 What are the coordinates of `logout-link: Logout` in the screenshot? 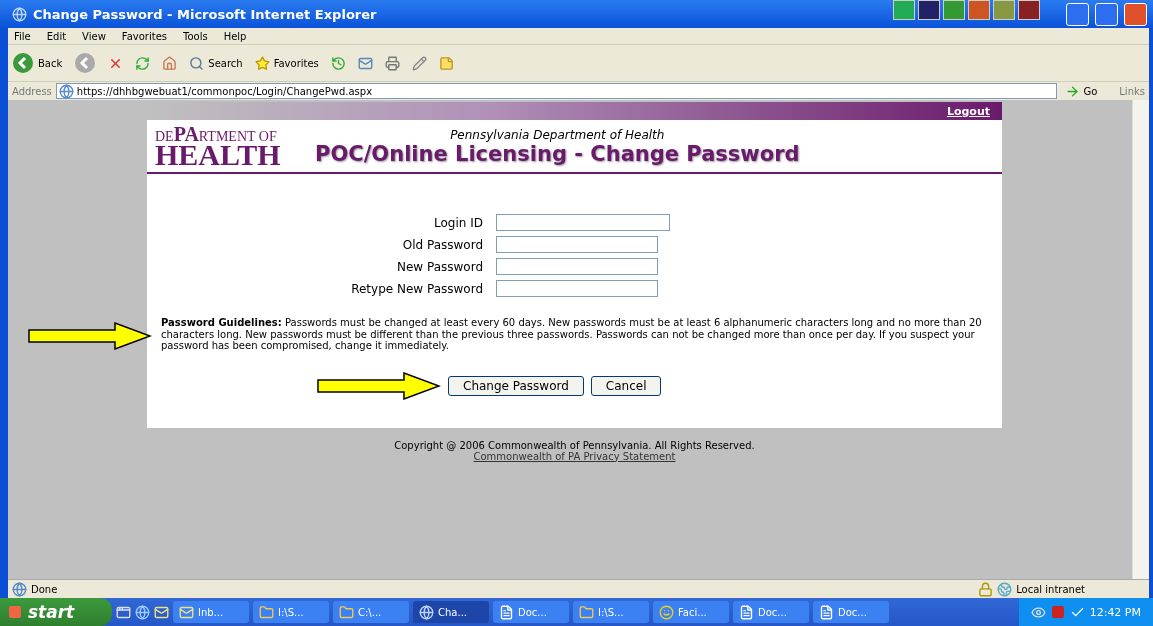 It's located at (968, 111).